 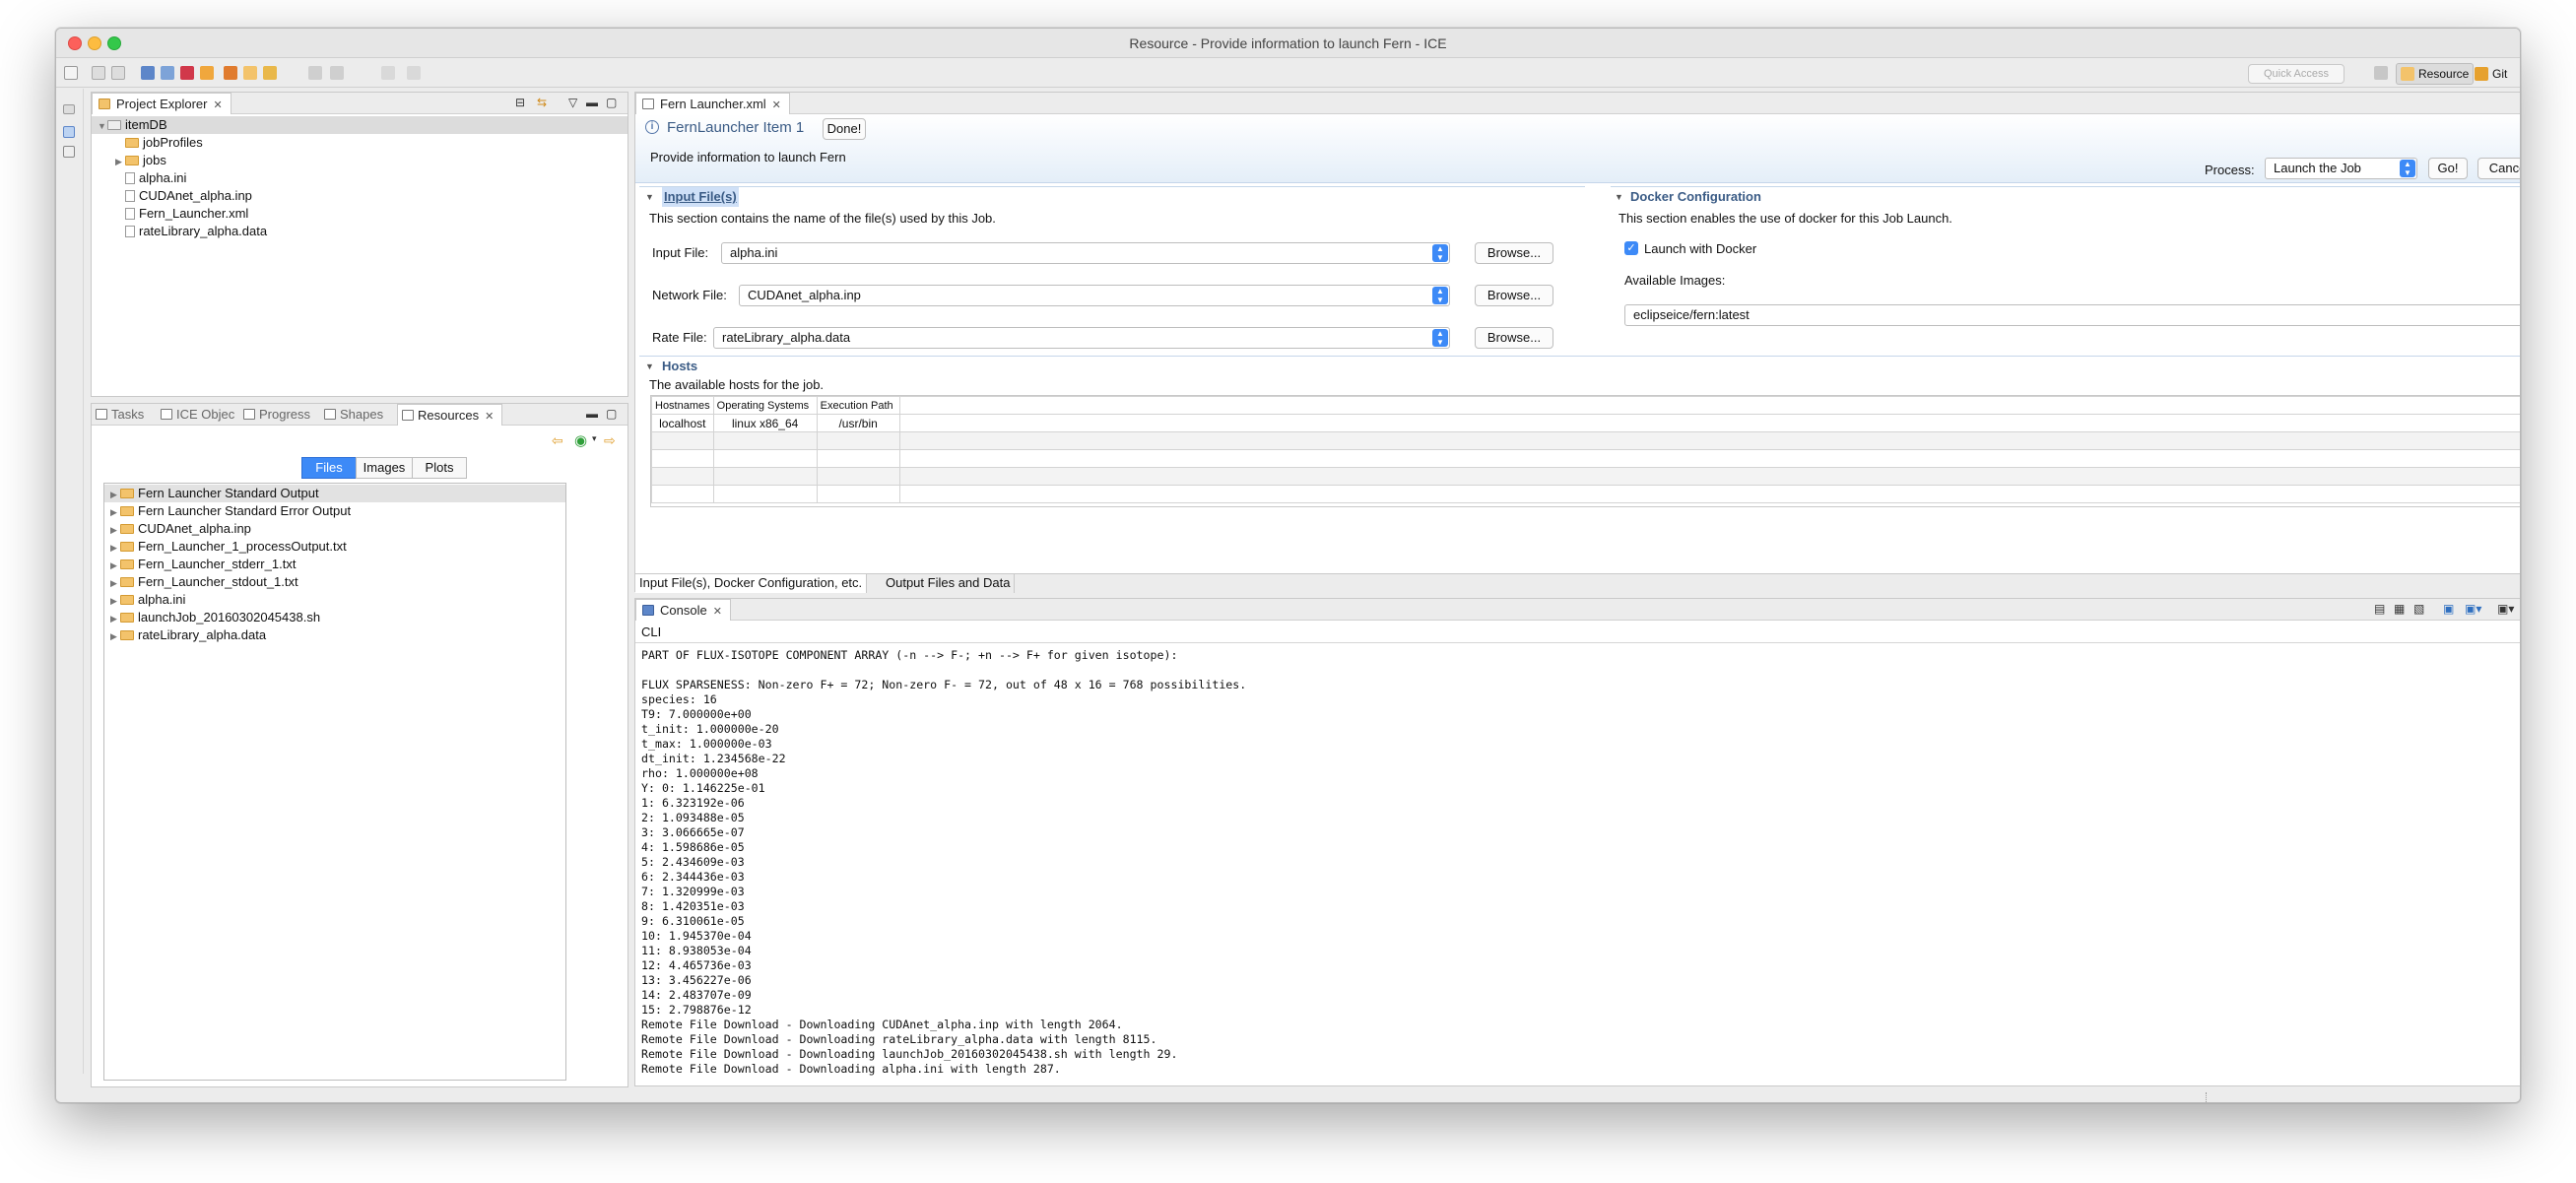 What do you see at coordinates (118, 73) in the screenshot?
I see `save-all-icon` at bounding box center [118, 73].